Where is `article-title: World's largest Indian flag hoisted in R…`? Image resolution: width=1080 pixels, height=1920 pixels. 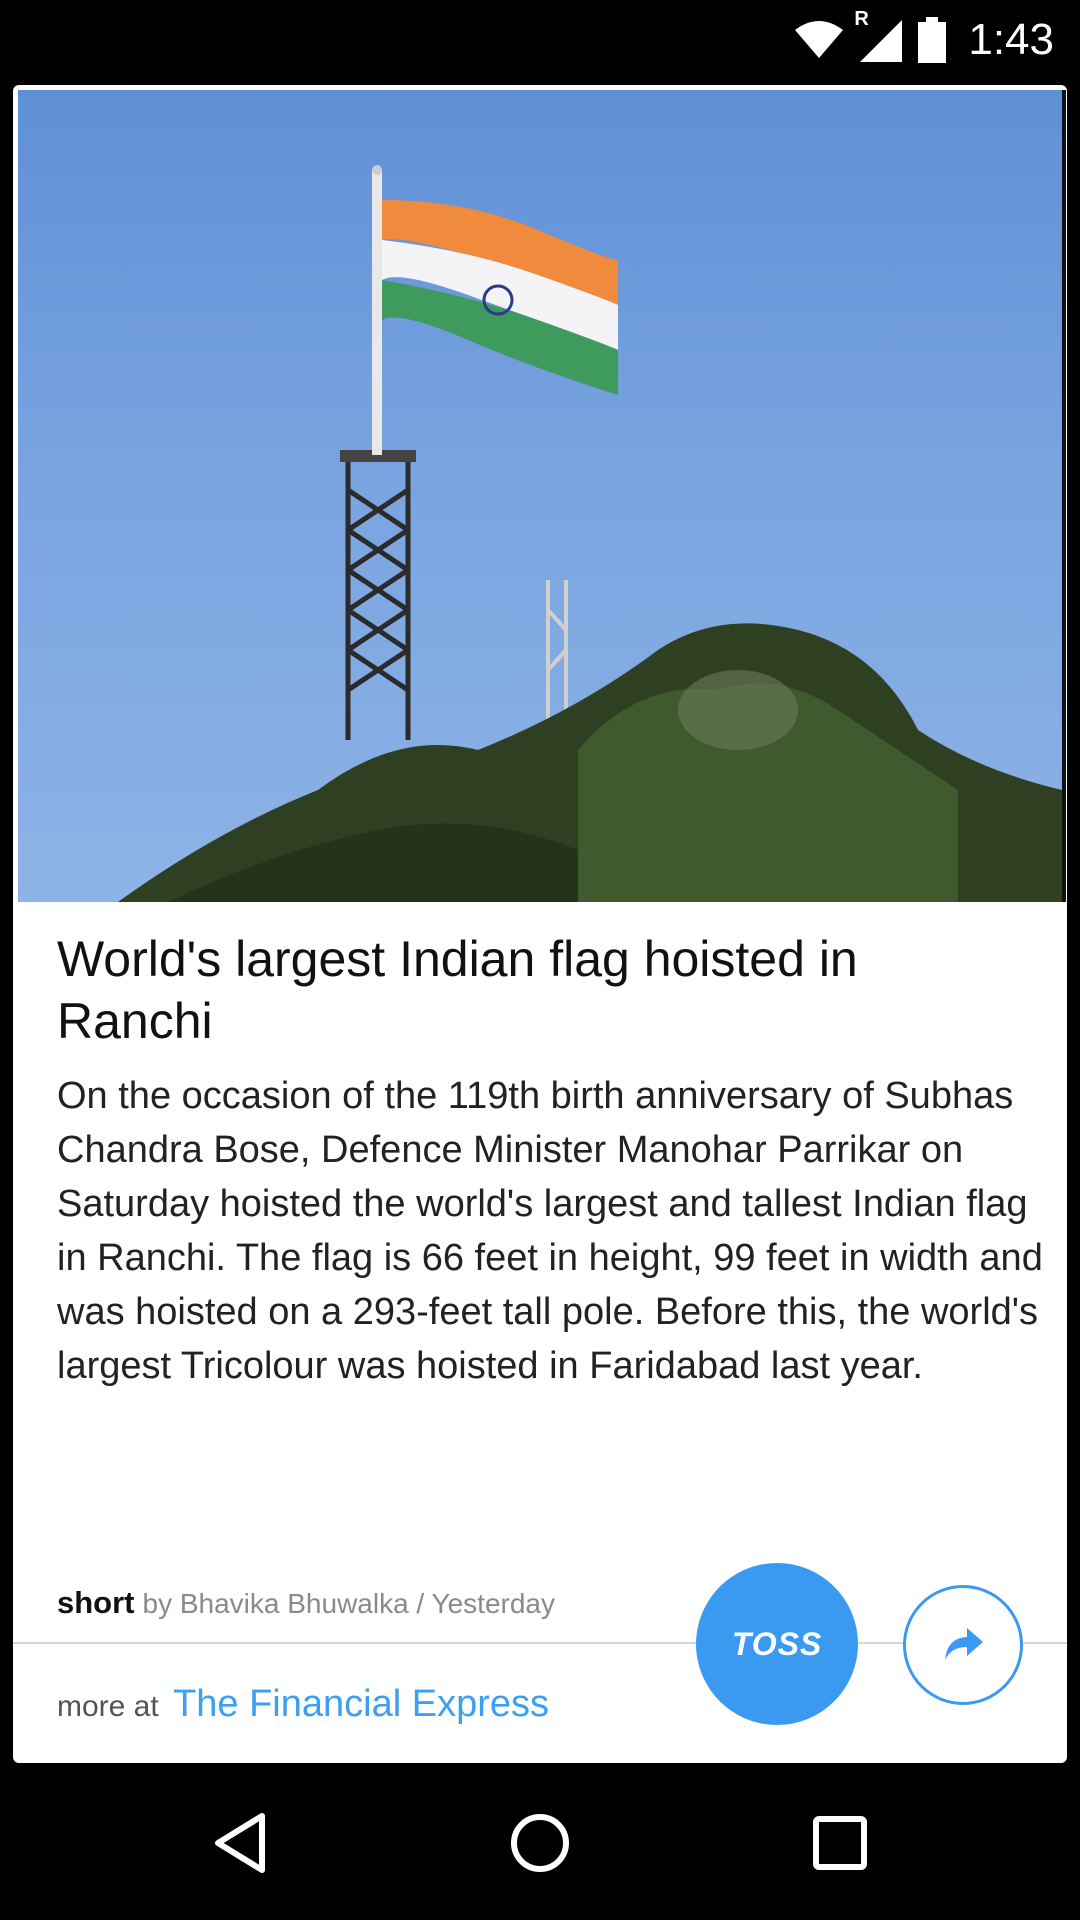
article-title: World's largest Indian flag hoisted in R… is located at coordinates (457, 990).